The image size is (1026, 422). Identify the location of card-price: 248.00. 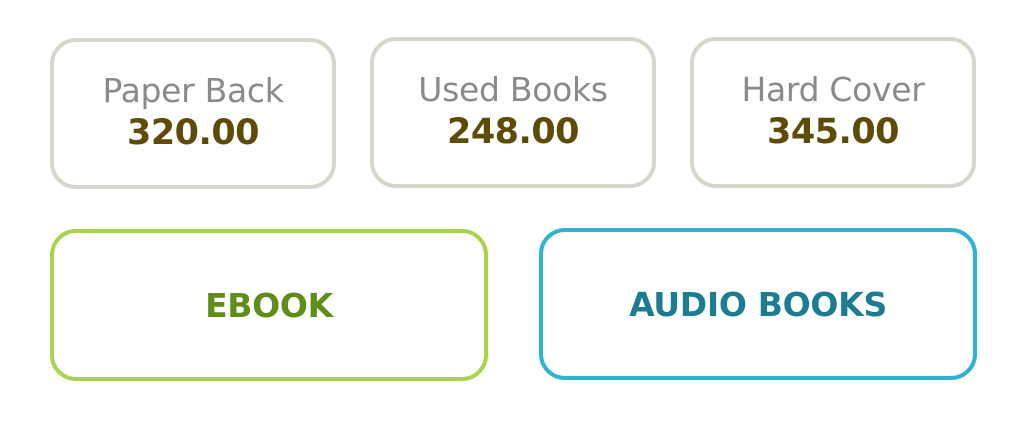
(513, 131).